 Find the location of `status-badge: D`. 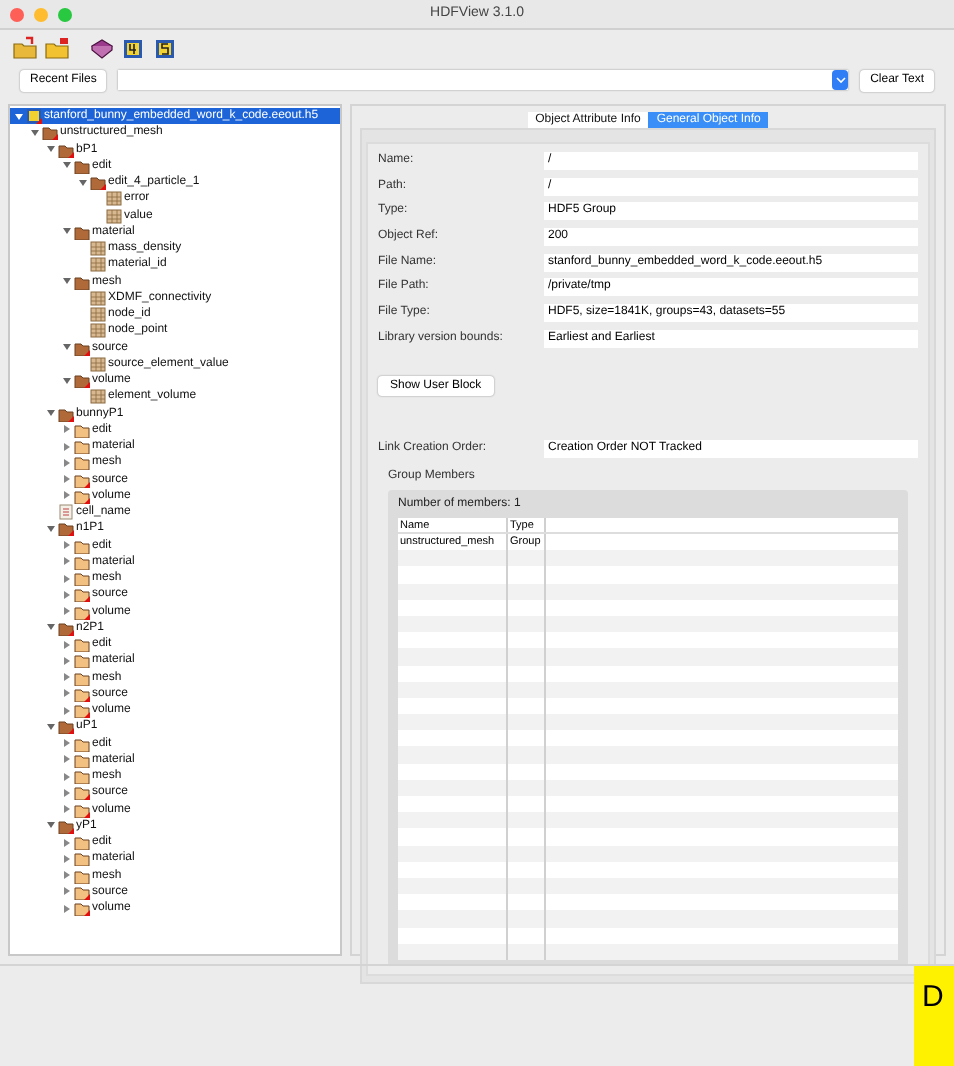

status-badge: D is located at coordinates (934, 1016).